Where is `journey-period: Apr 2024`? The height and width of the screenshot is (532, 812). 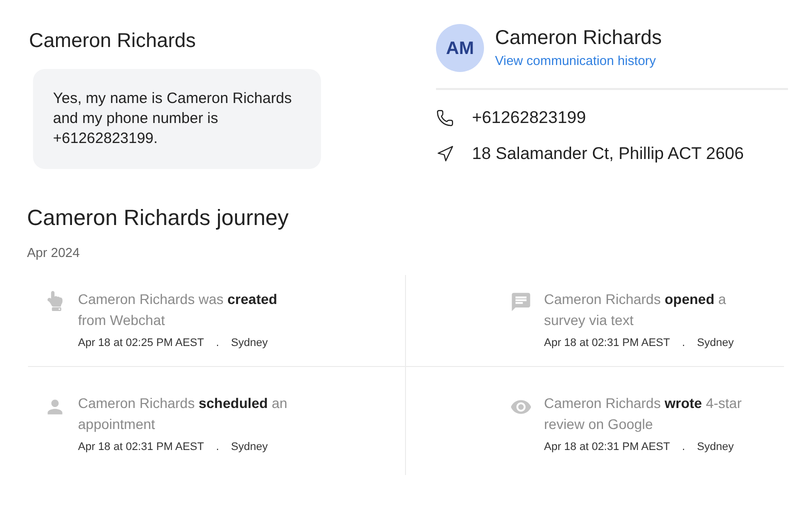
journey-period: Apr 2024 is located at coordinates (54, 252).